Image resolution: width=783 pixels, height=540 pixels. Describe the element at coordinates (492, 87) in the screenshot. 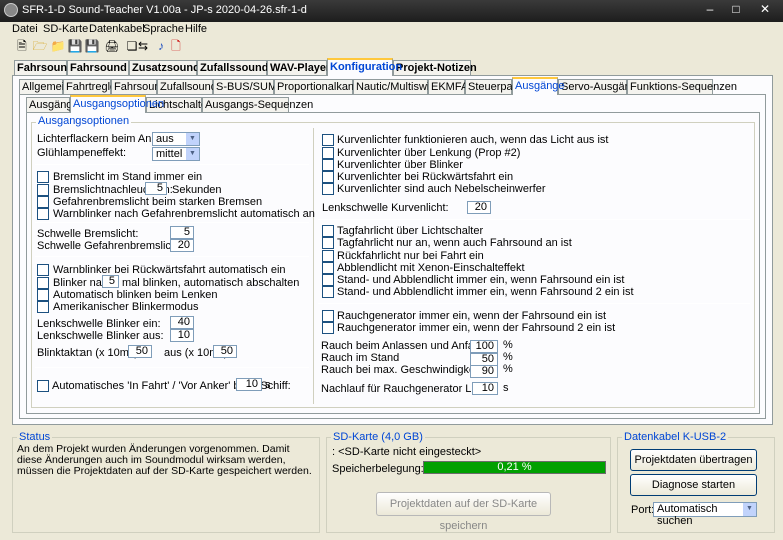

I see `subtab-steuerpad: Steuerpad` at that location.